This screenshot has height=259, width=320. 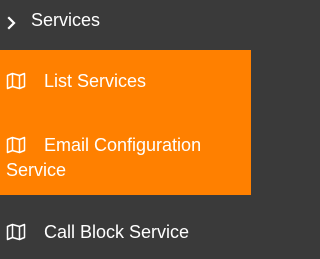 What do you see at coordinates (66, 20) in the screenshot?
I see `services-section-label: Services` at bounding box center [66, 20].